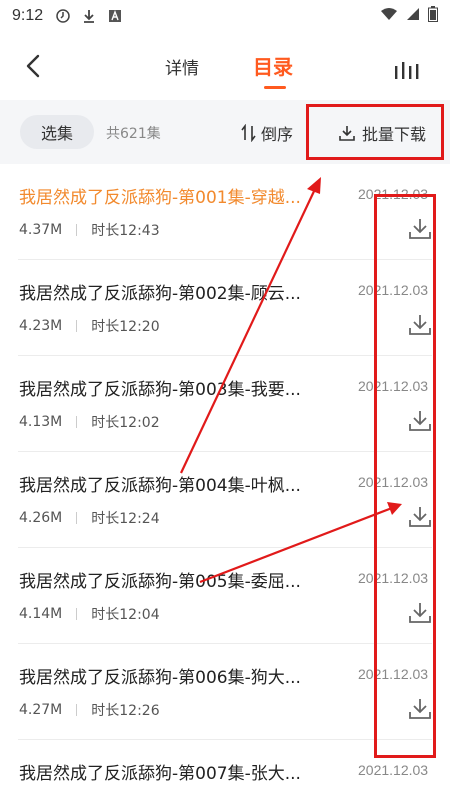 The image size is (450, 800). I want to click on episode-meta: 4.26M 时长12:24, so click(89, 518).